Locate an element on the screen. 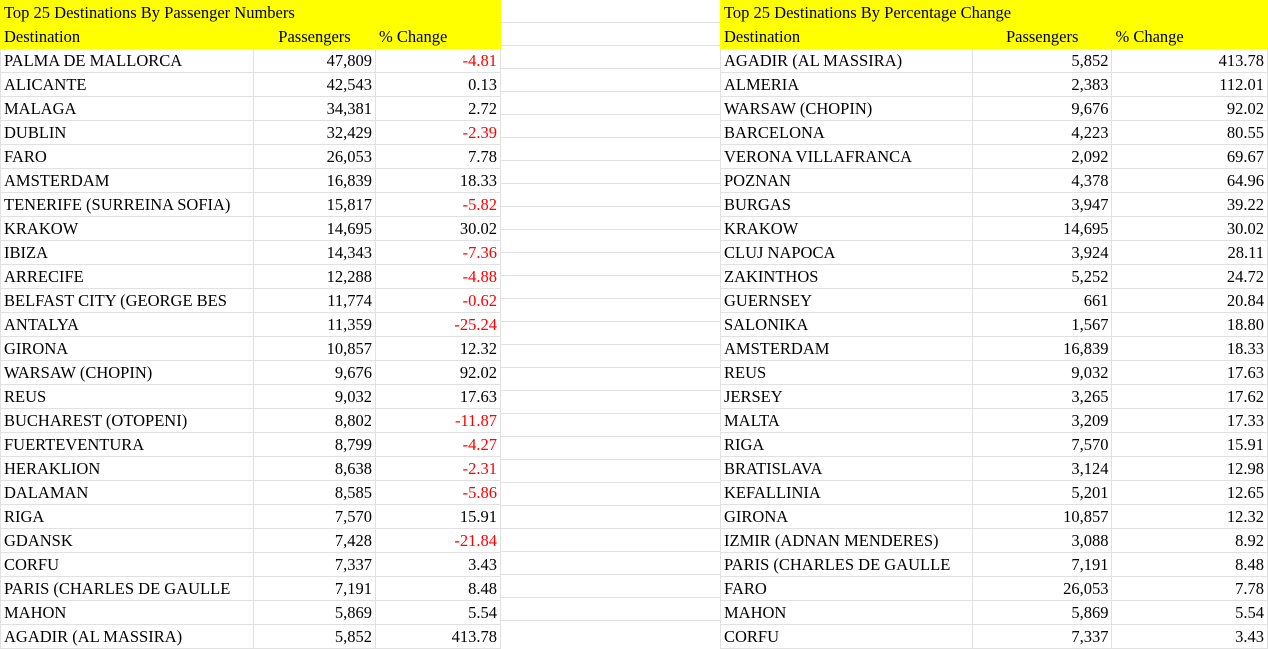 This screenshot has height=649, width=1268. cell-change: 17.63 is located at coordinates (438, 396).